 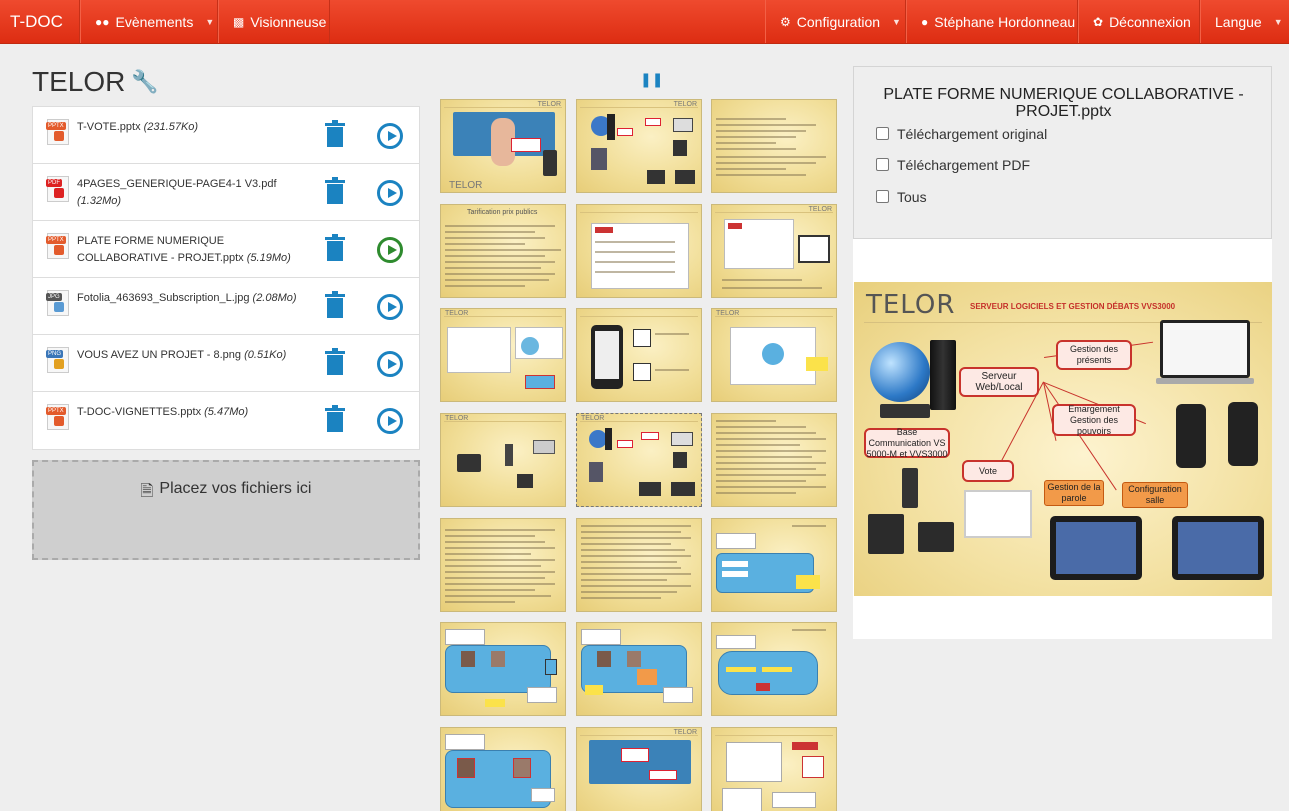 What do you see at coordinates (226, 510) in the screenshot?
I see `file-dropzone: 🗎 Placez vos fichiers ici` at bounding box center [226, 510].